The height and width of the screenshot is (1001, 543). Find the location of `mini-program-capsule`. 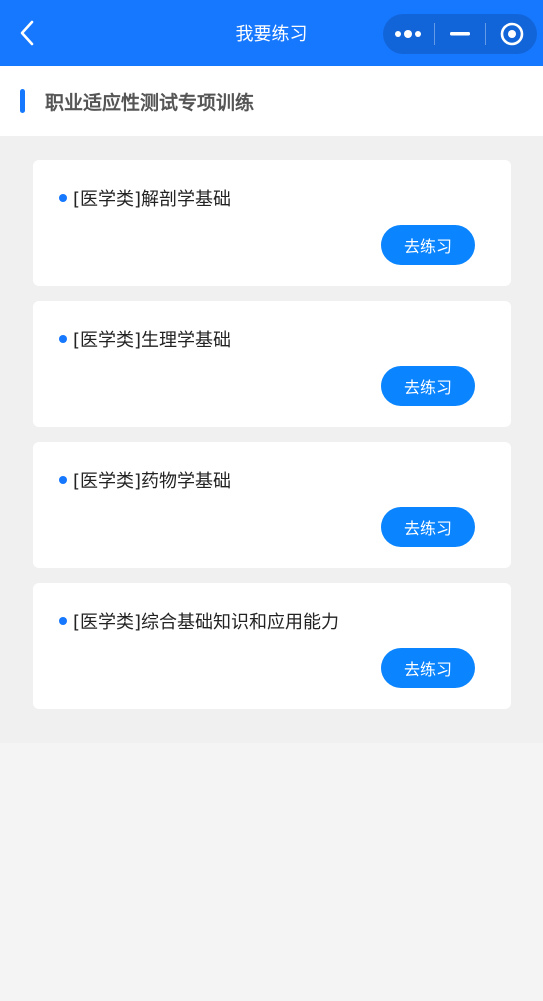

mini-program-capsule is located at coordinates (460, 34).